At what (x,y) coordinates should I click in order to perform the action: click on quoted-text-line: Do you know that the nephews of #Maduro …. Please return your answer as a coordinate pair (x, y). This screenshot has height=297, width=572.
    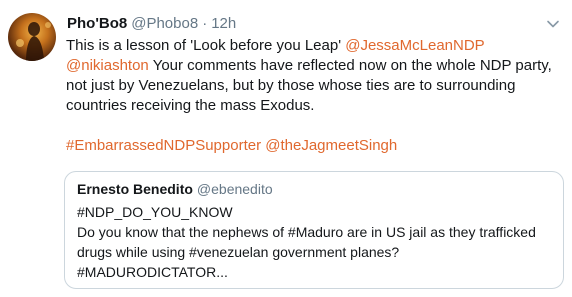
    Looking at the image, I should click on (306, 232).